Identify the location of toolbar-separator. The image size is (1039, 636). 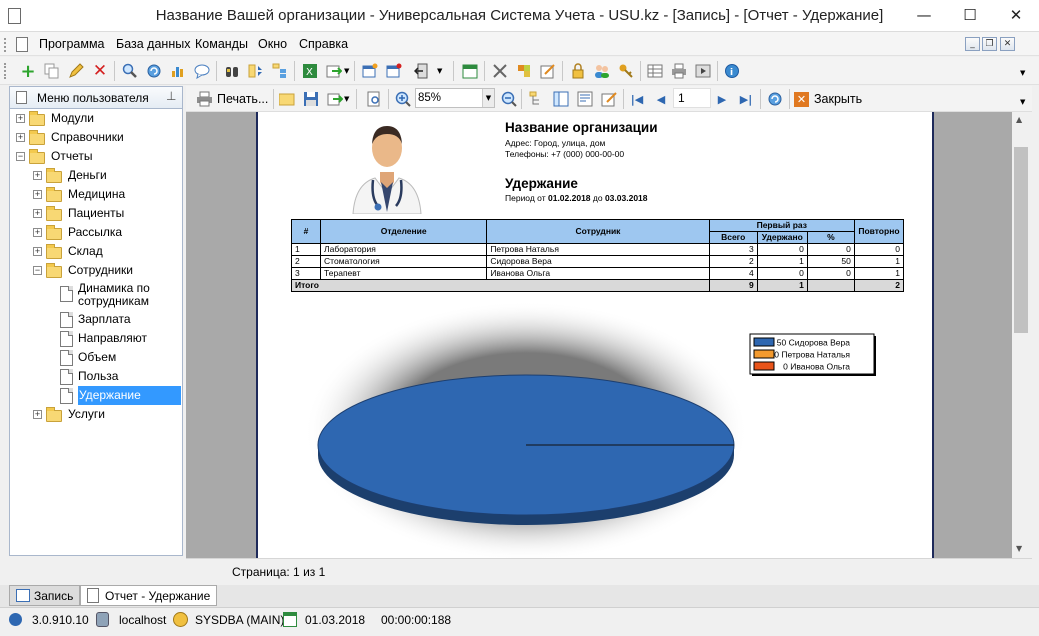
(521, 99).